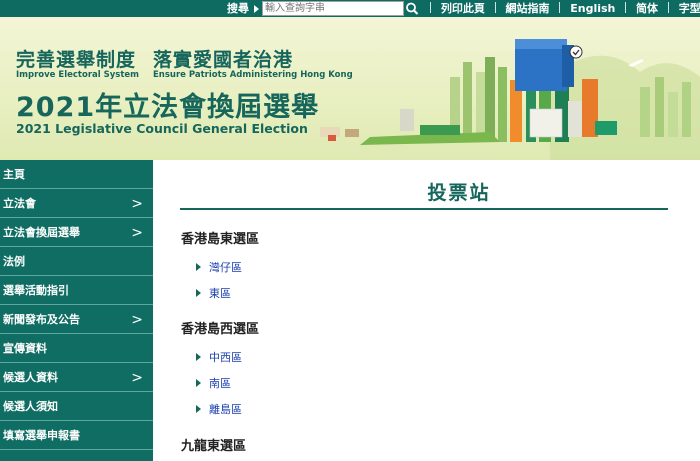 This screenshot has height=461, width=700. I want to click on banner-slogan-1: 完善選舉制度, so click(76, 60).